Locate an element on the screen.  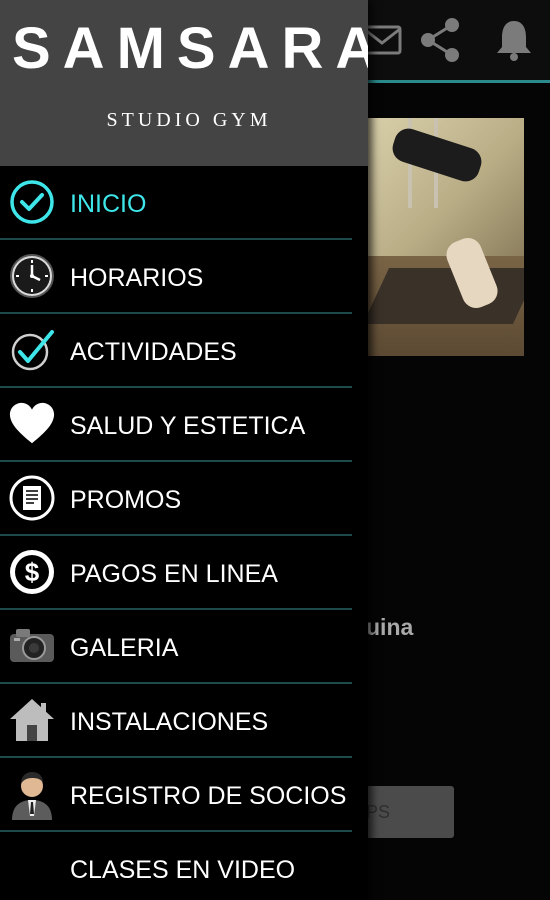
video-icon is located at coordinates (32, 868).